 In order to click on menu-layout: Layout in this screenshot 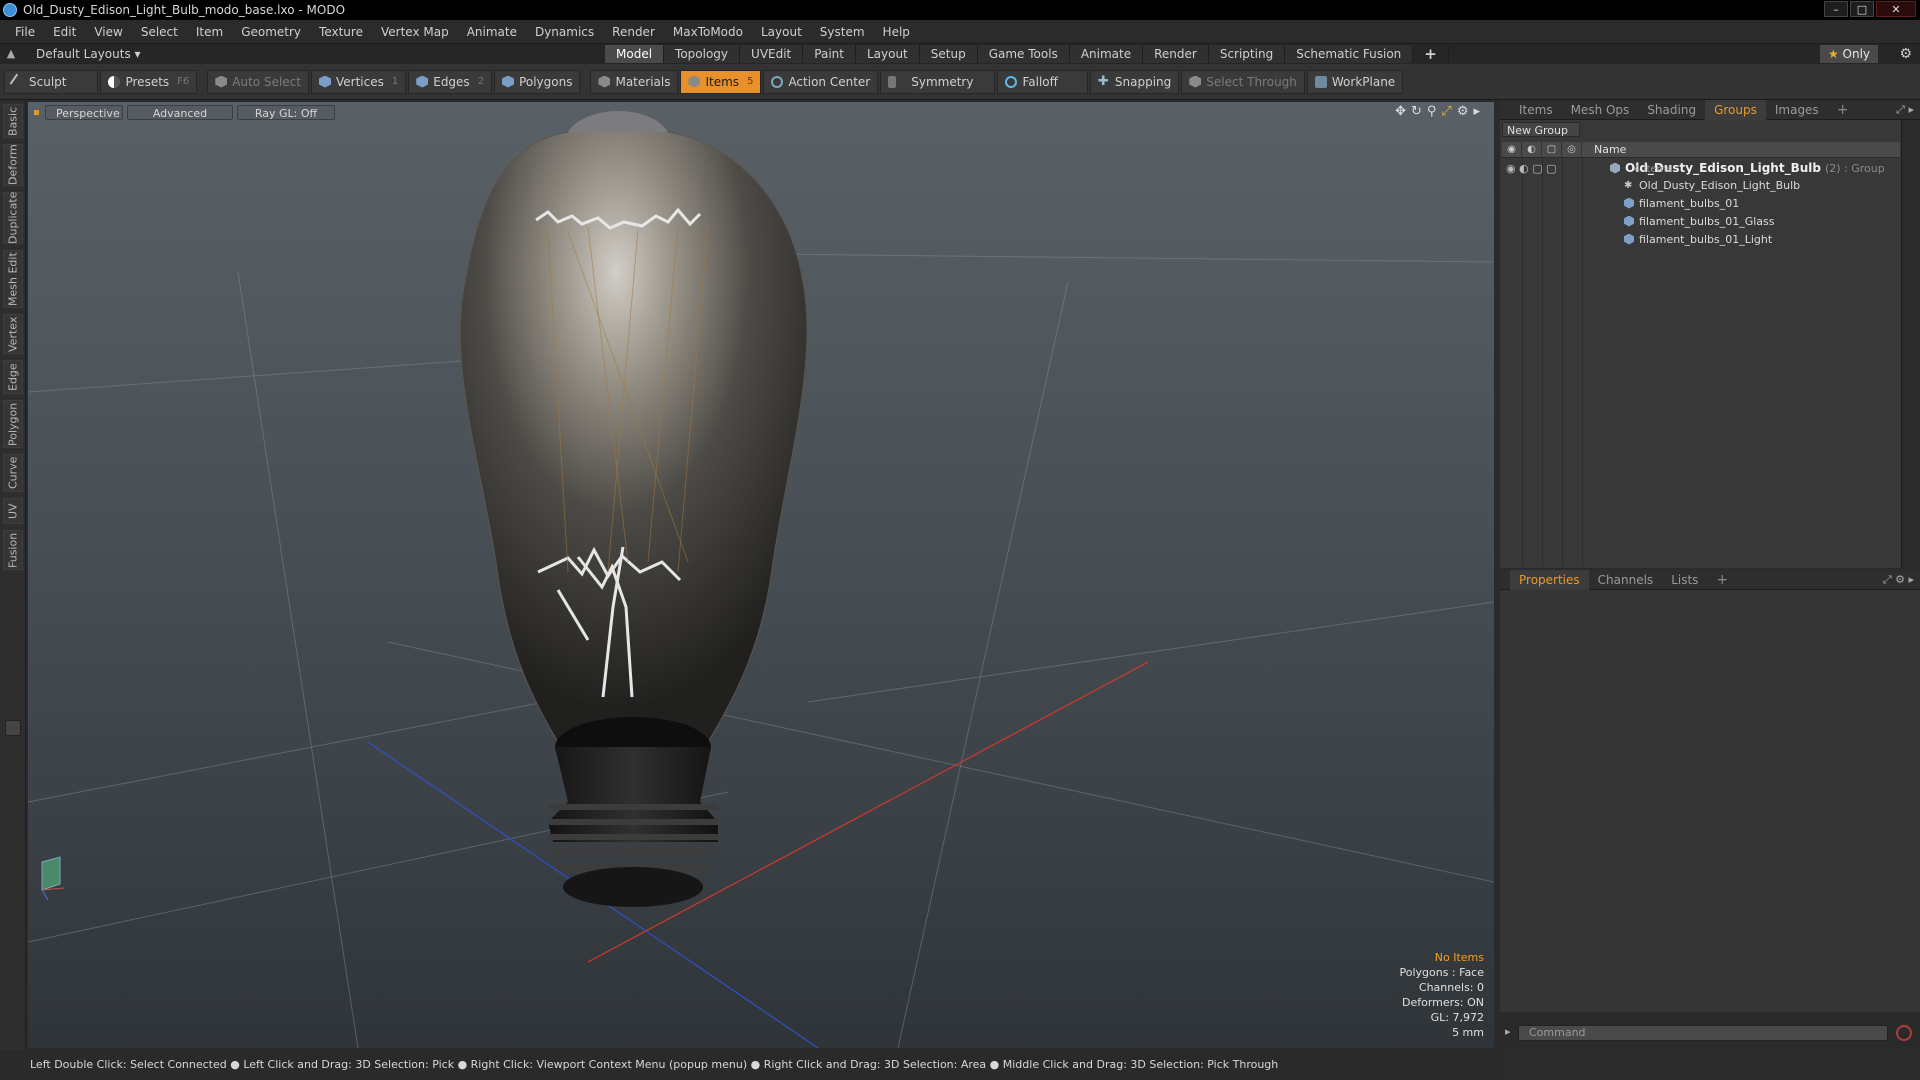, I will do `click(781, 32)`.